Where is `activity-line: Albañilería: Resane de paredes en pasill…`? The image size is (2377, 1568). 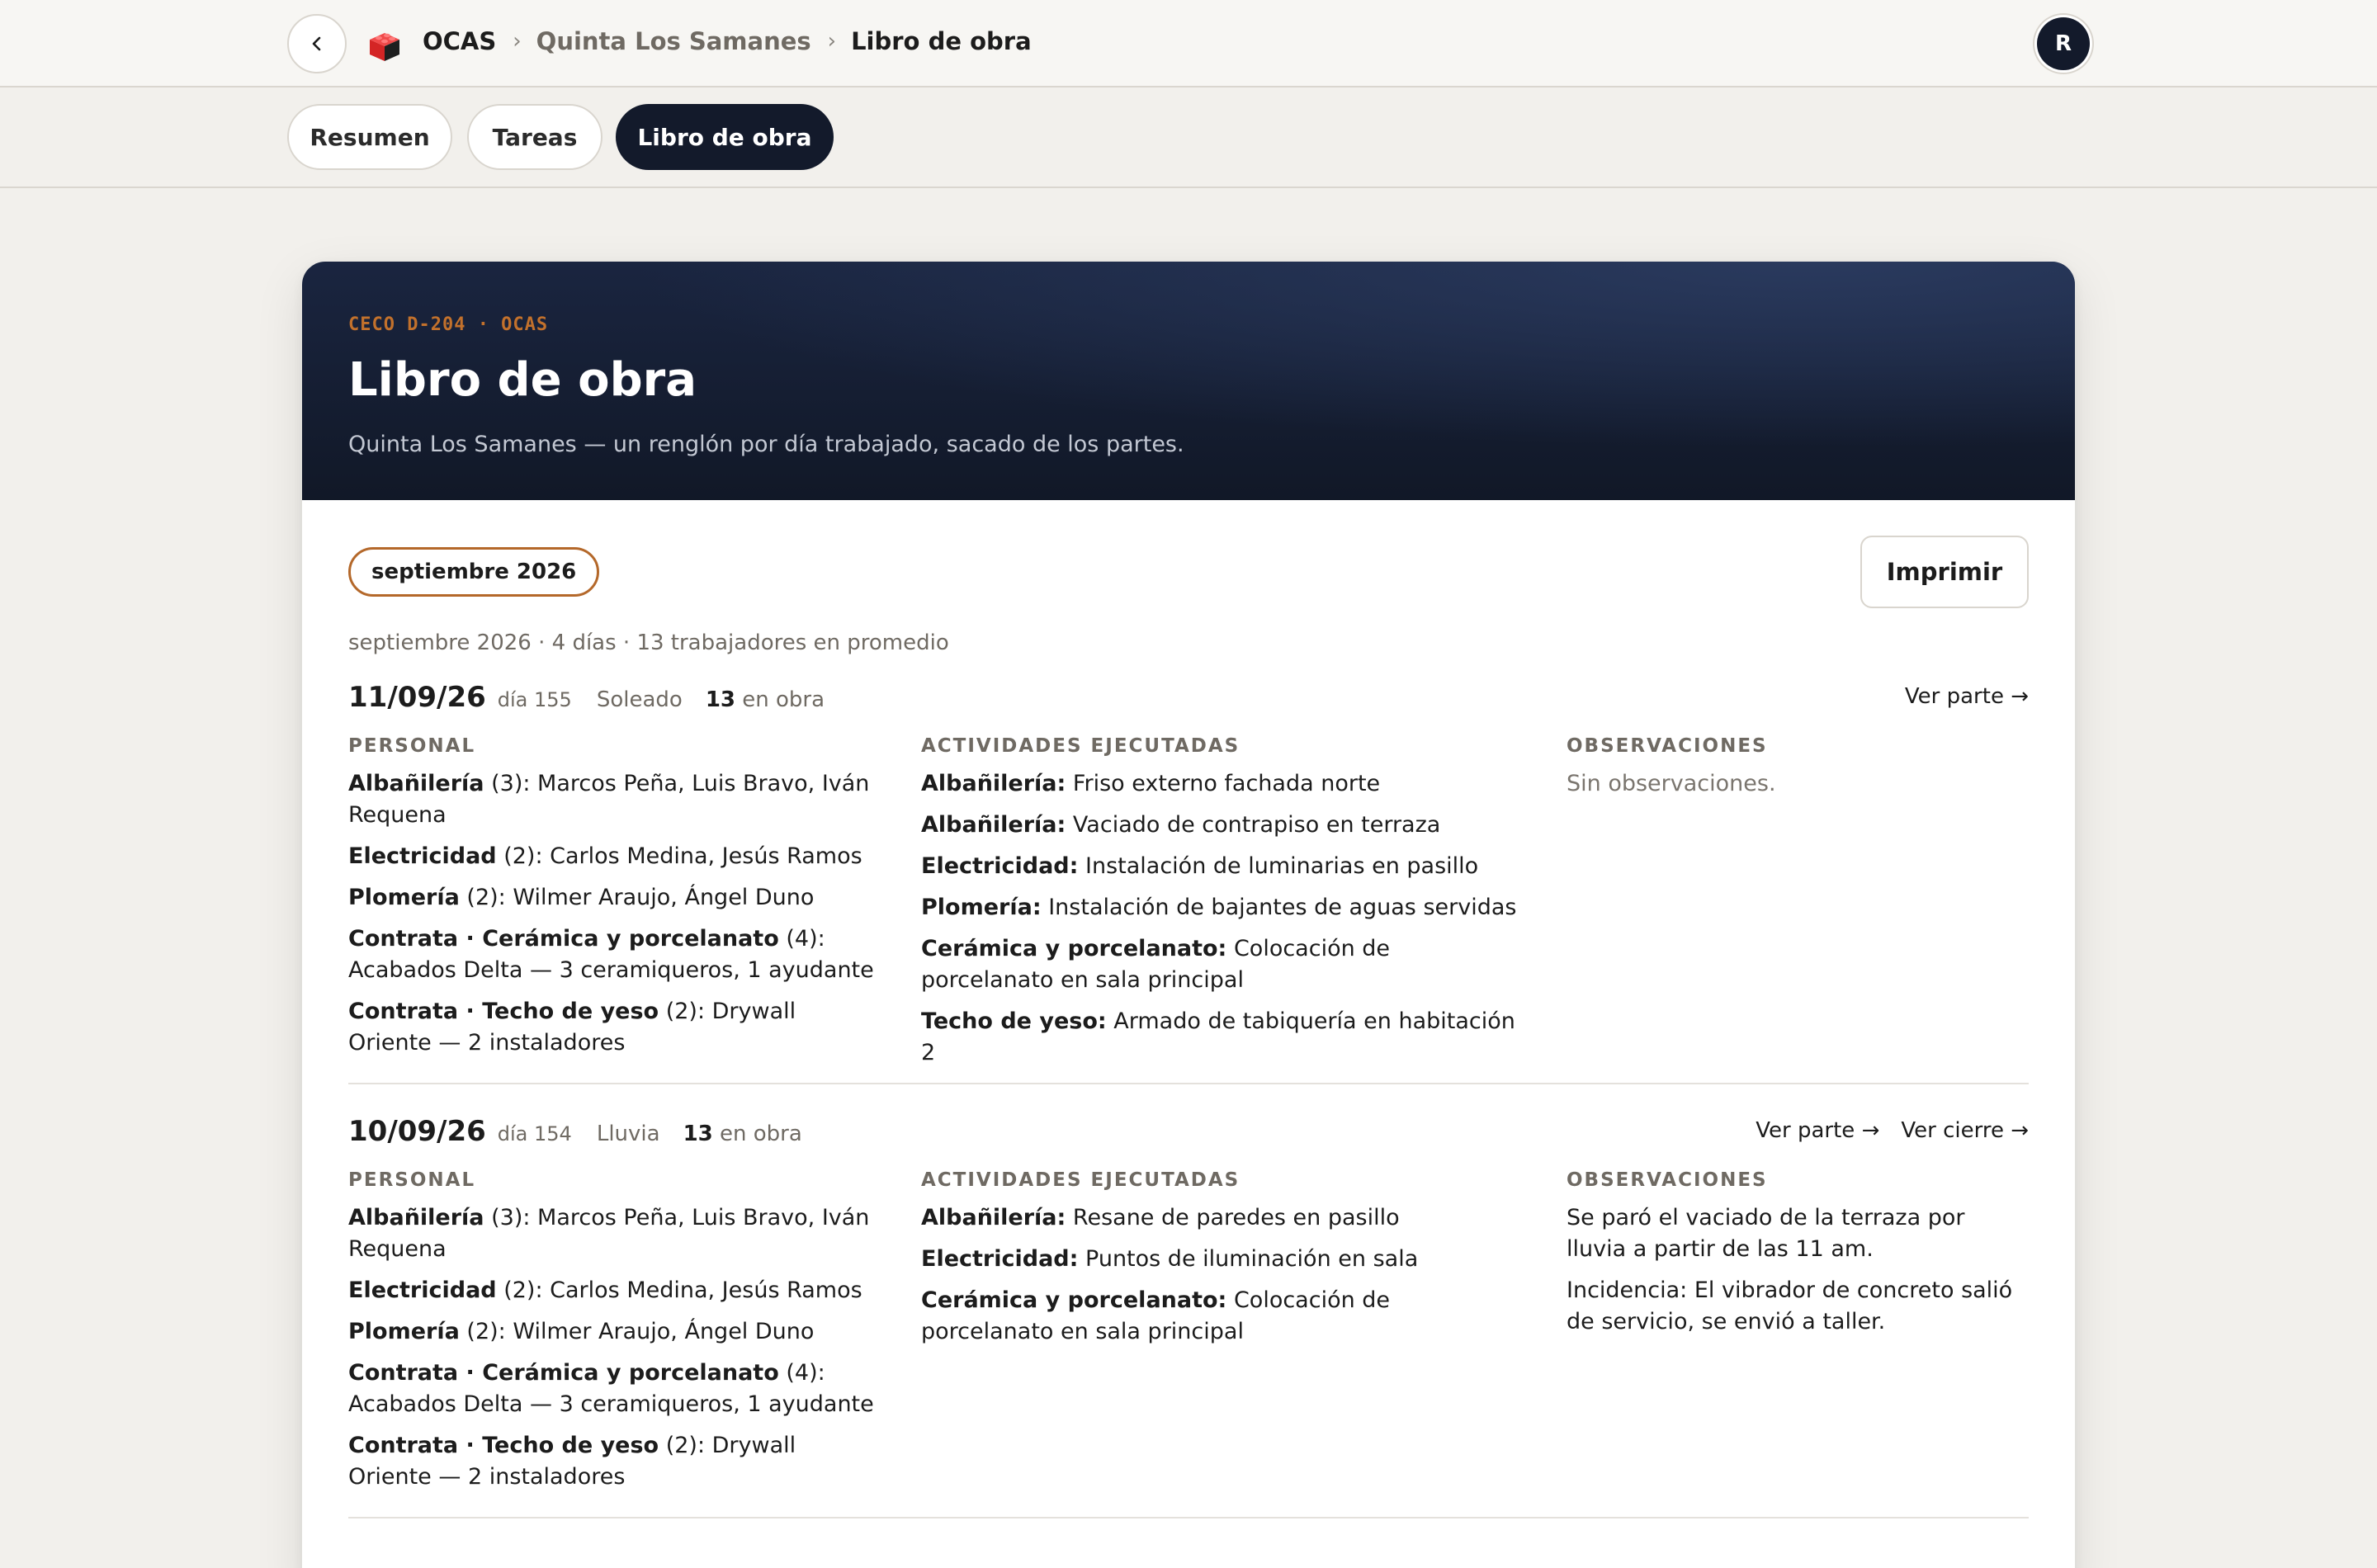
activity-line: Albañilería: Resane de paredes en pasill… is located at coordinates (1160, 1217).